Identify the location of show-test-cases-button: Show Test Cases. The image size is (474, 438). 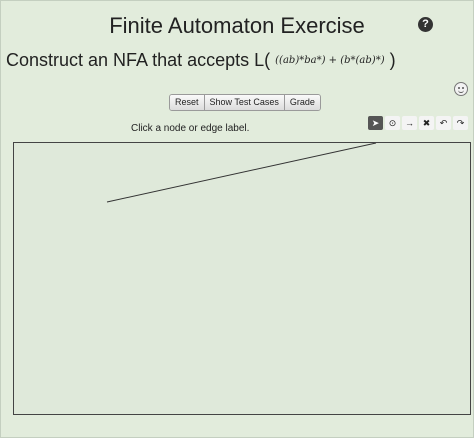
(244, 102).